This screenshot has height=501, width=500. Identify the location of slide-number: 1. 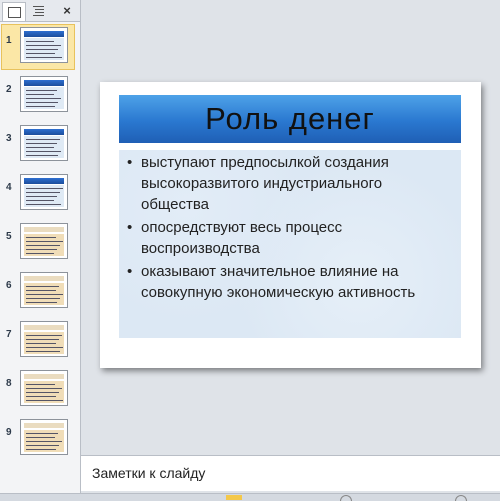
(9, 40).